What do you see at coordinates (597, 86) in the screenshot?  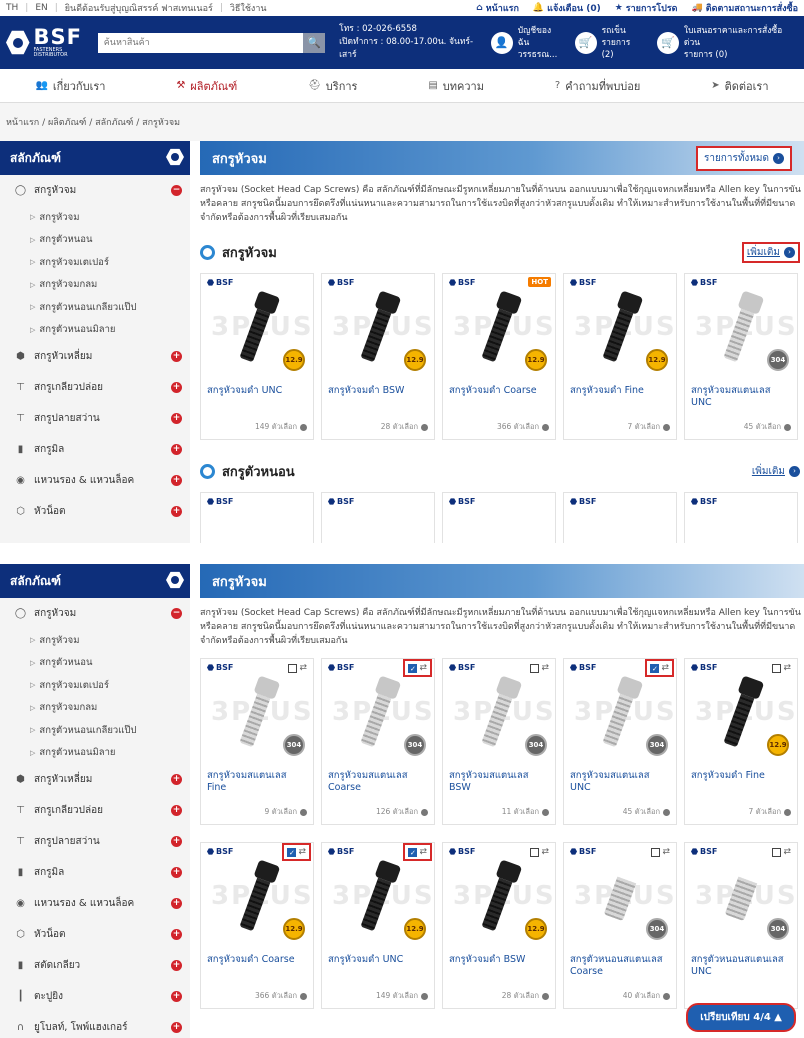 I see `nav-faq: ? คำถามที่พบบ่อย` at bounding box center [597, 86].